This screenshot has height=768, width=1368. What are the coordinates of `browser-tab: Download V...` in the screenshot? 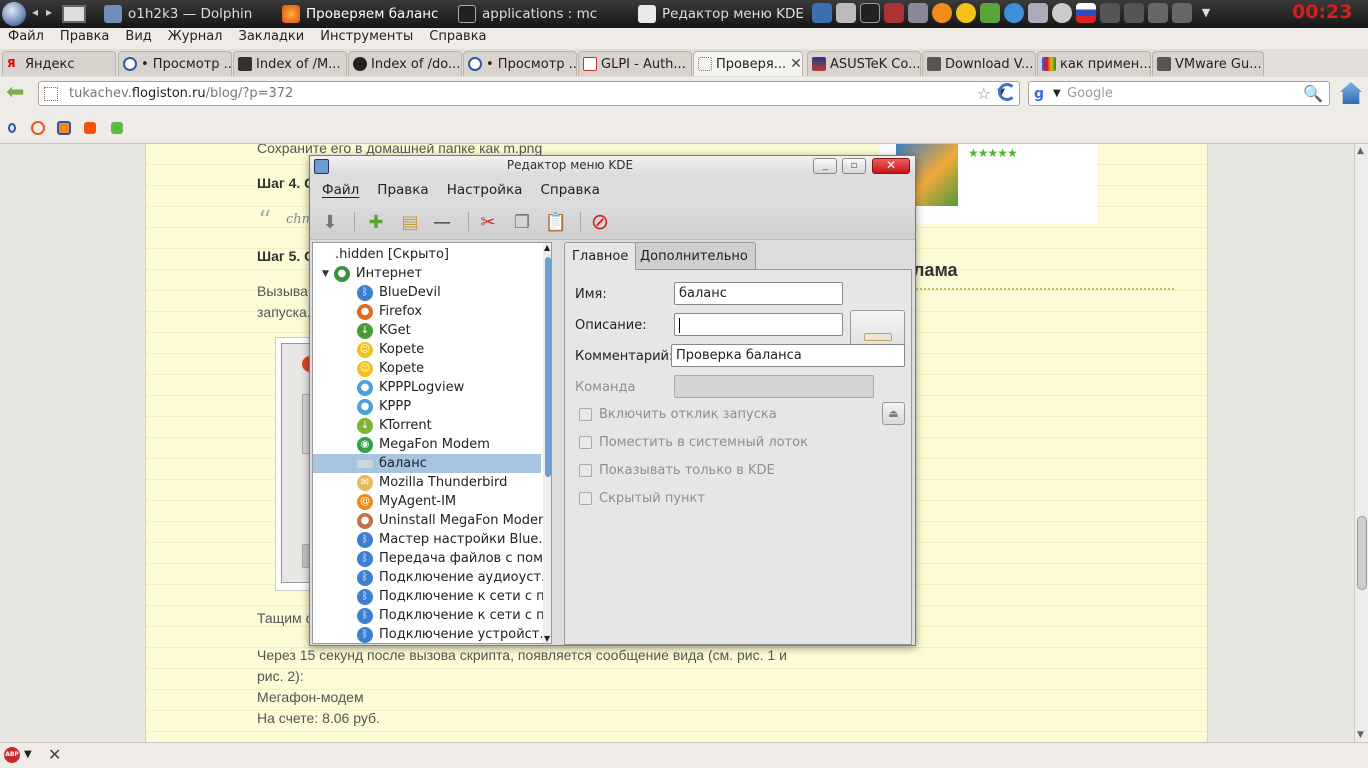 It's located at (979, 63).